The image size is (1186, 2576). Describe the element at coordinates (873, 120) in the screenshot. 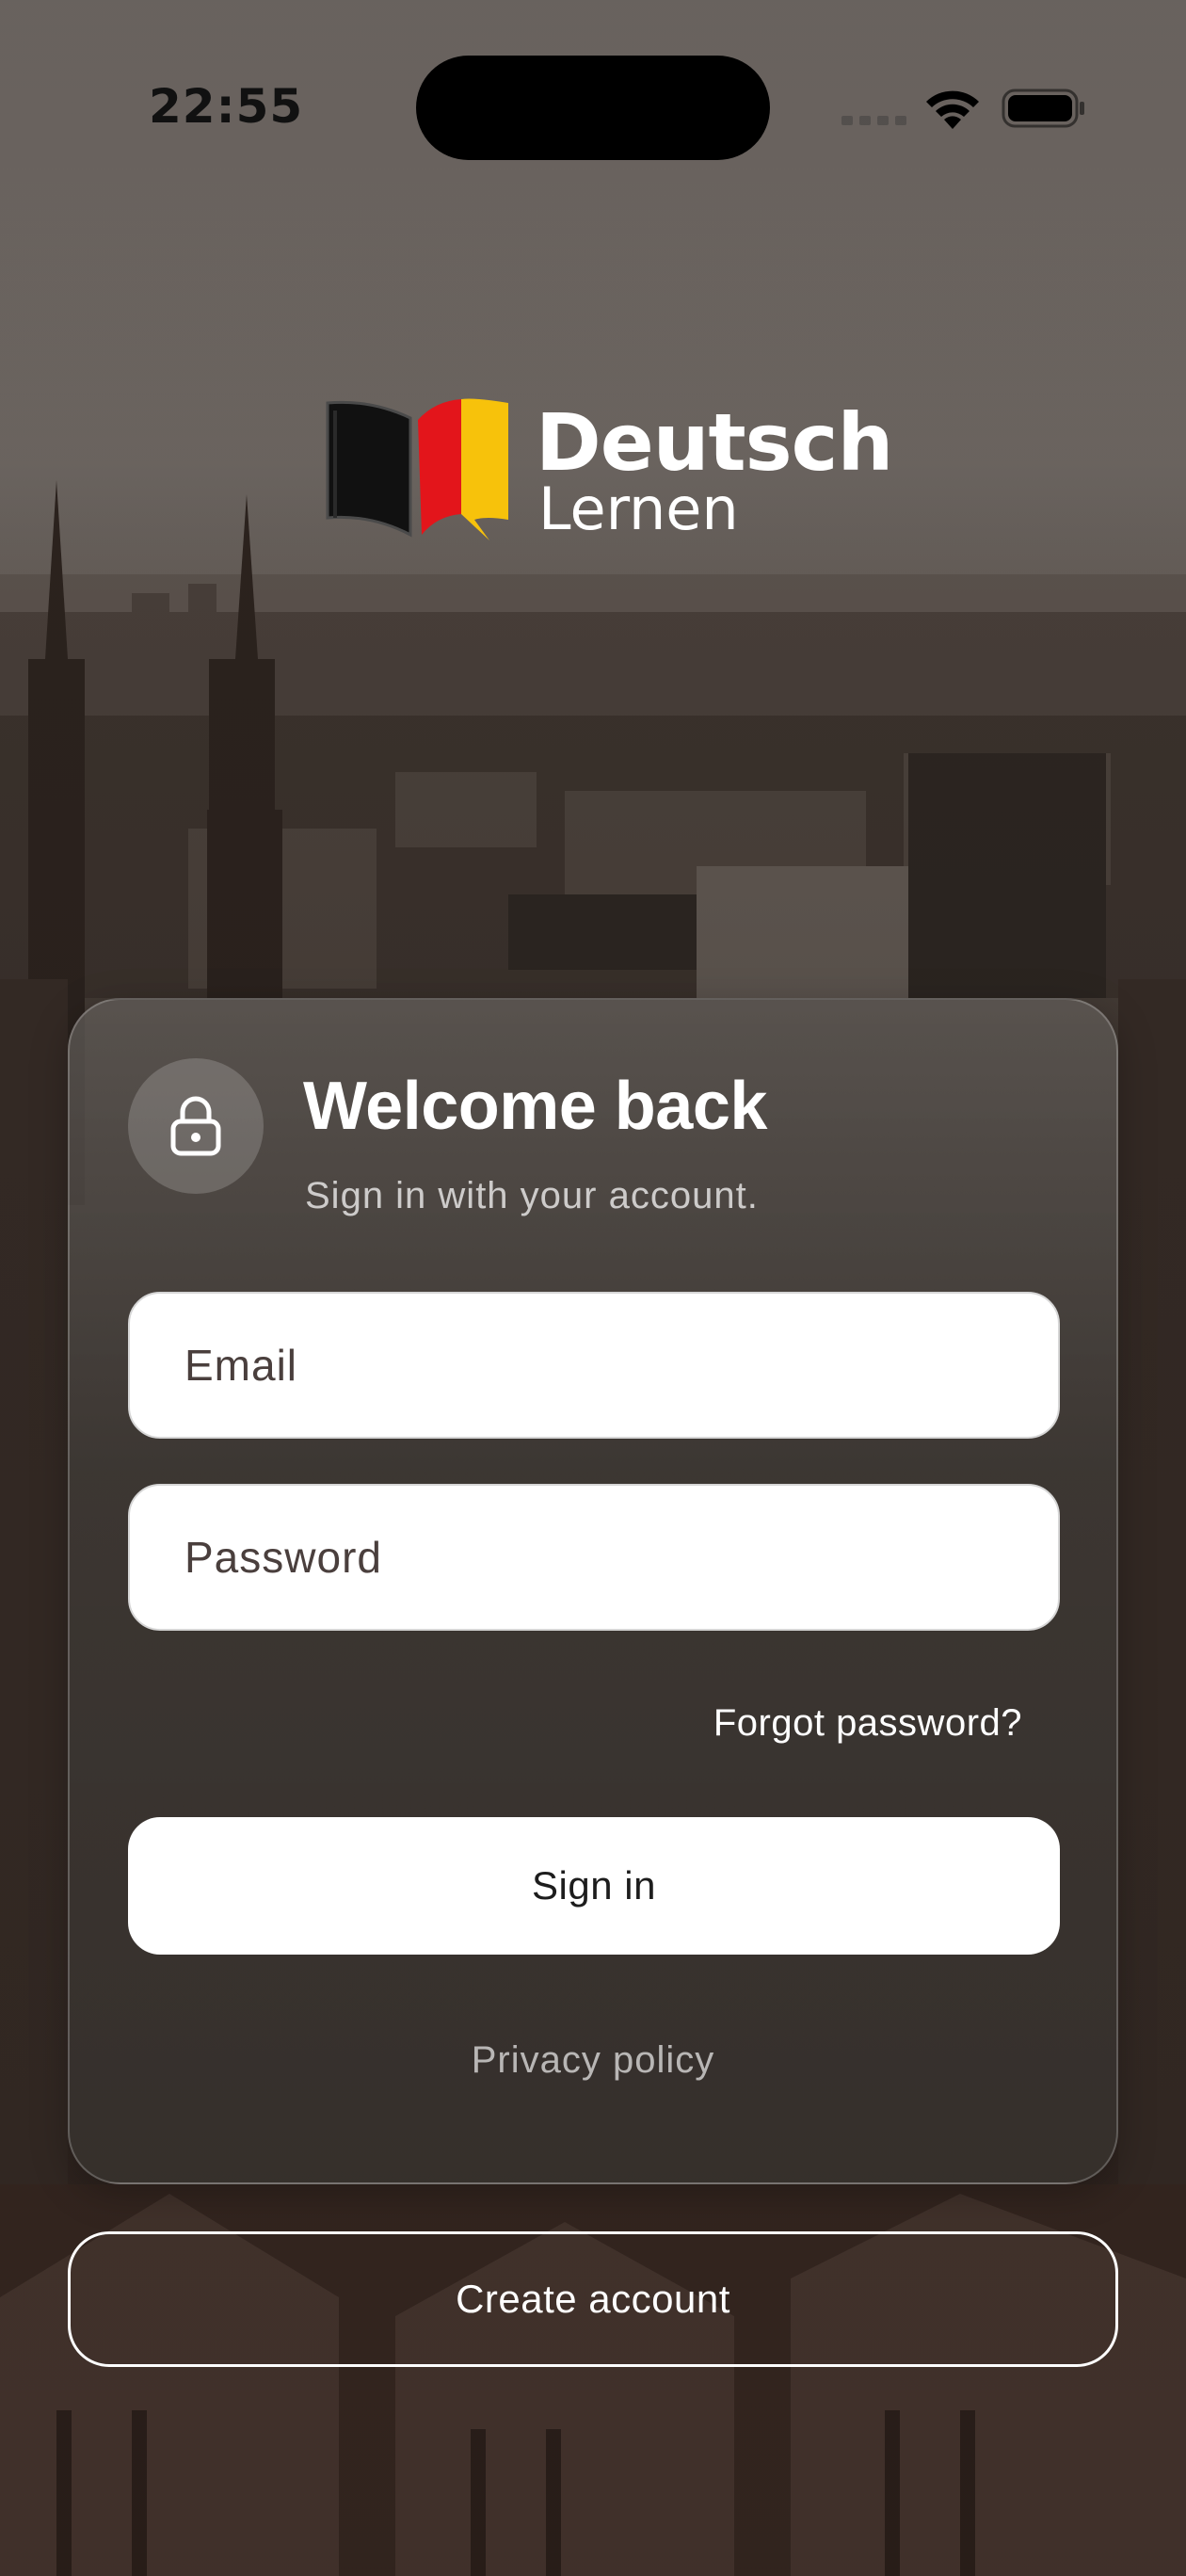

I see `cellular-signal-icon` at that location.